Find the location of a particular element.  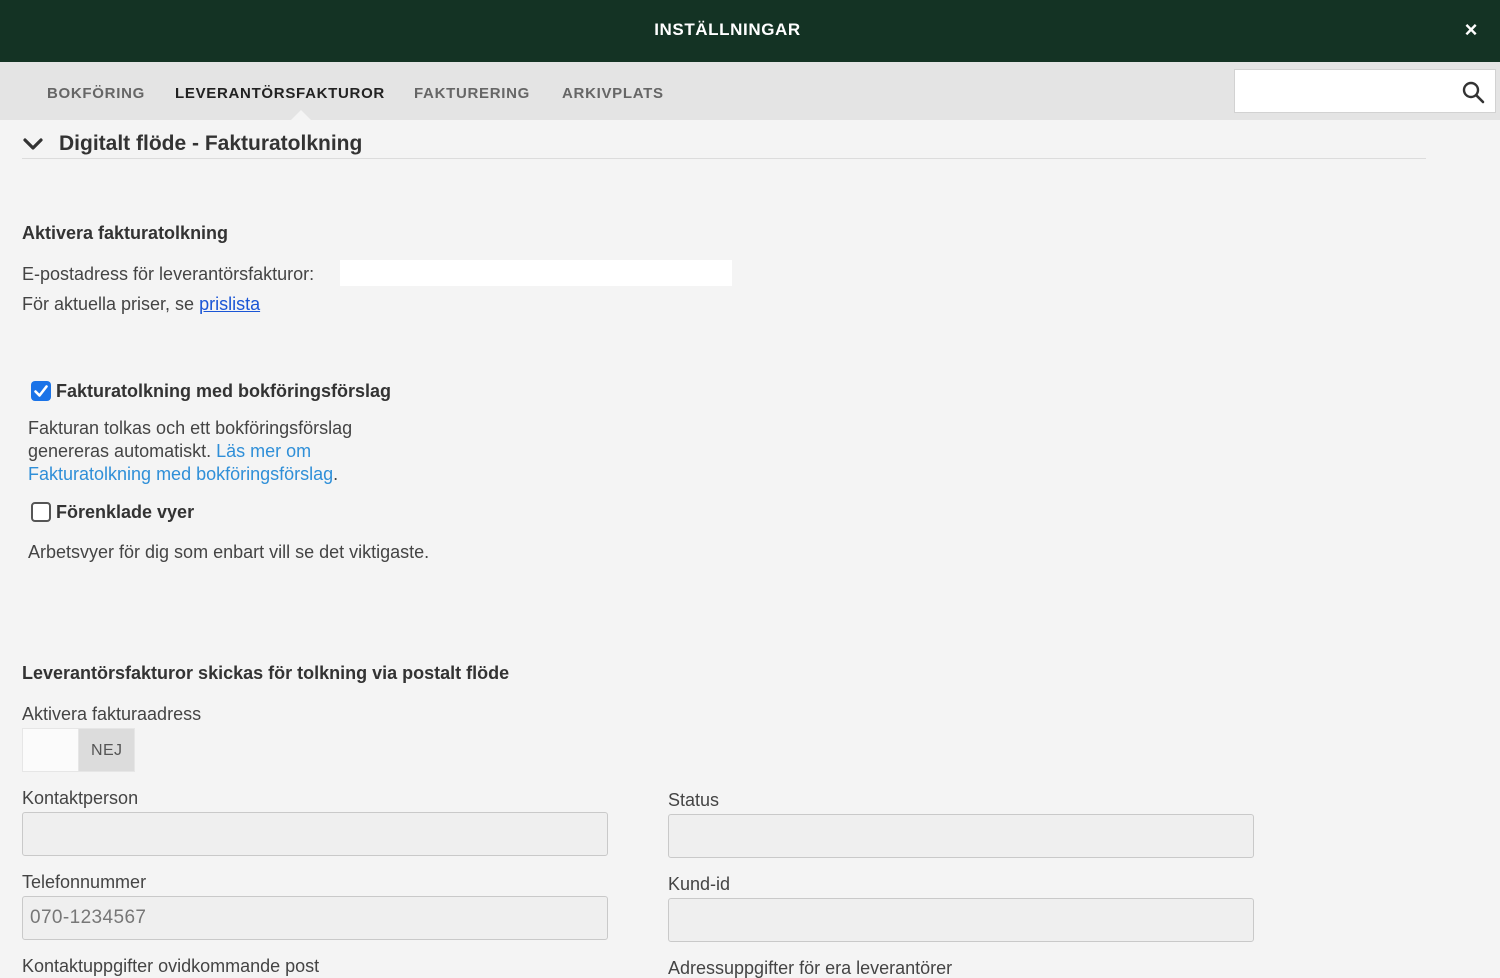

interpretation-desc-line2: genereras automatiskt. Läs mer om is located at coordinates (190, 451).